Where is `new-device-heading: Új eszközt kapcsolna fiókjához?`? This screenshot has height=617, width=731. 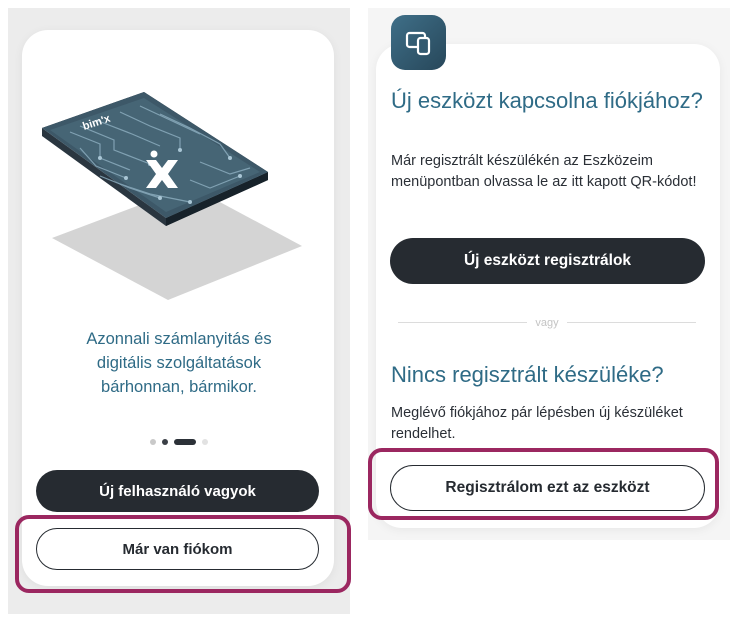
new-device-heading: Új eszközt kapcsolna fiókjához? is located at coordinates (547, 100).